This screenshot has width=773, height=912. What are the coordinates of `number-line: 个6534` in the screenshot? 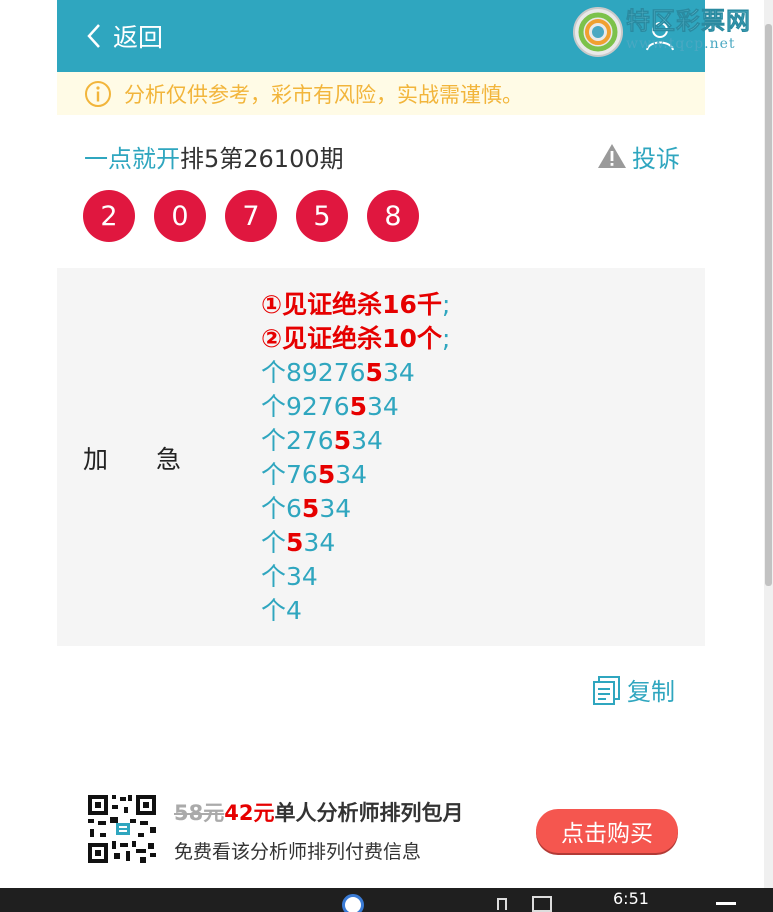 It's located at (355, 509).